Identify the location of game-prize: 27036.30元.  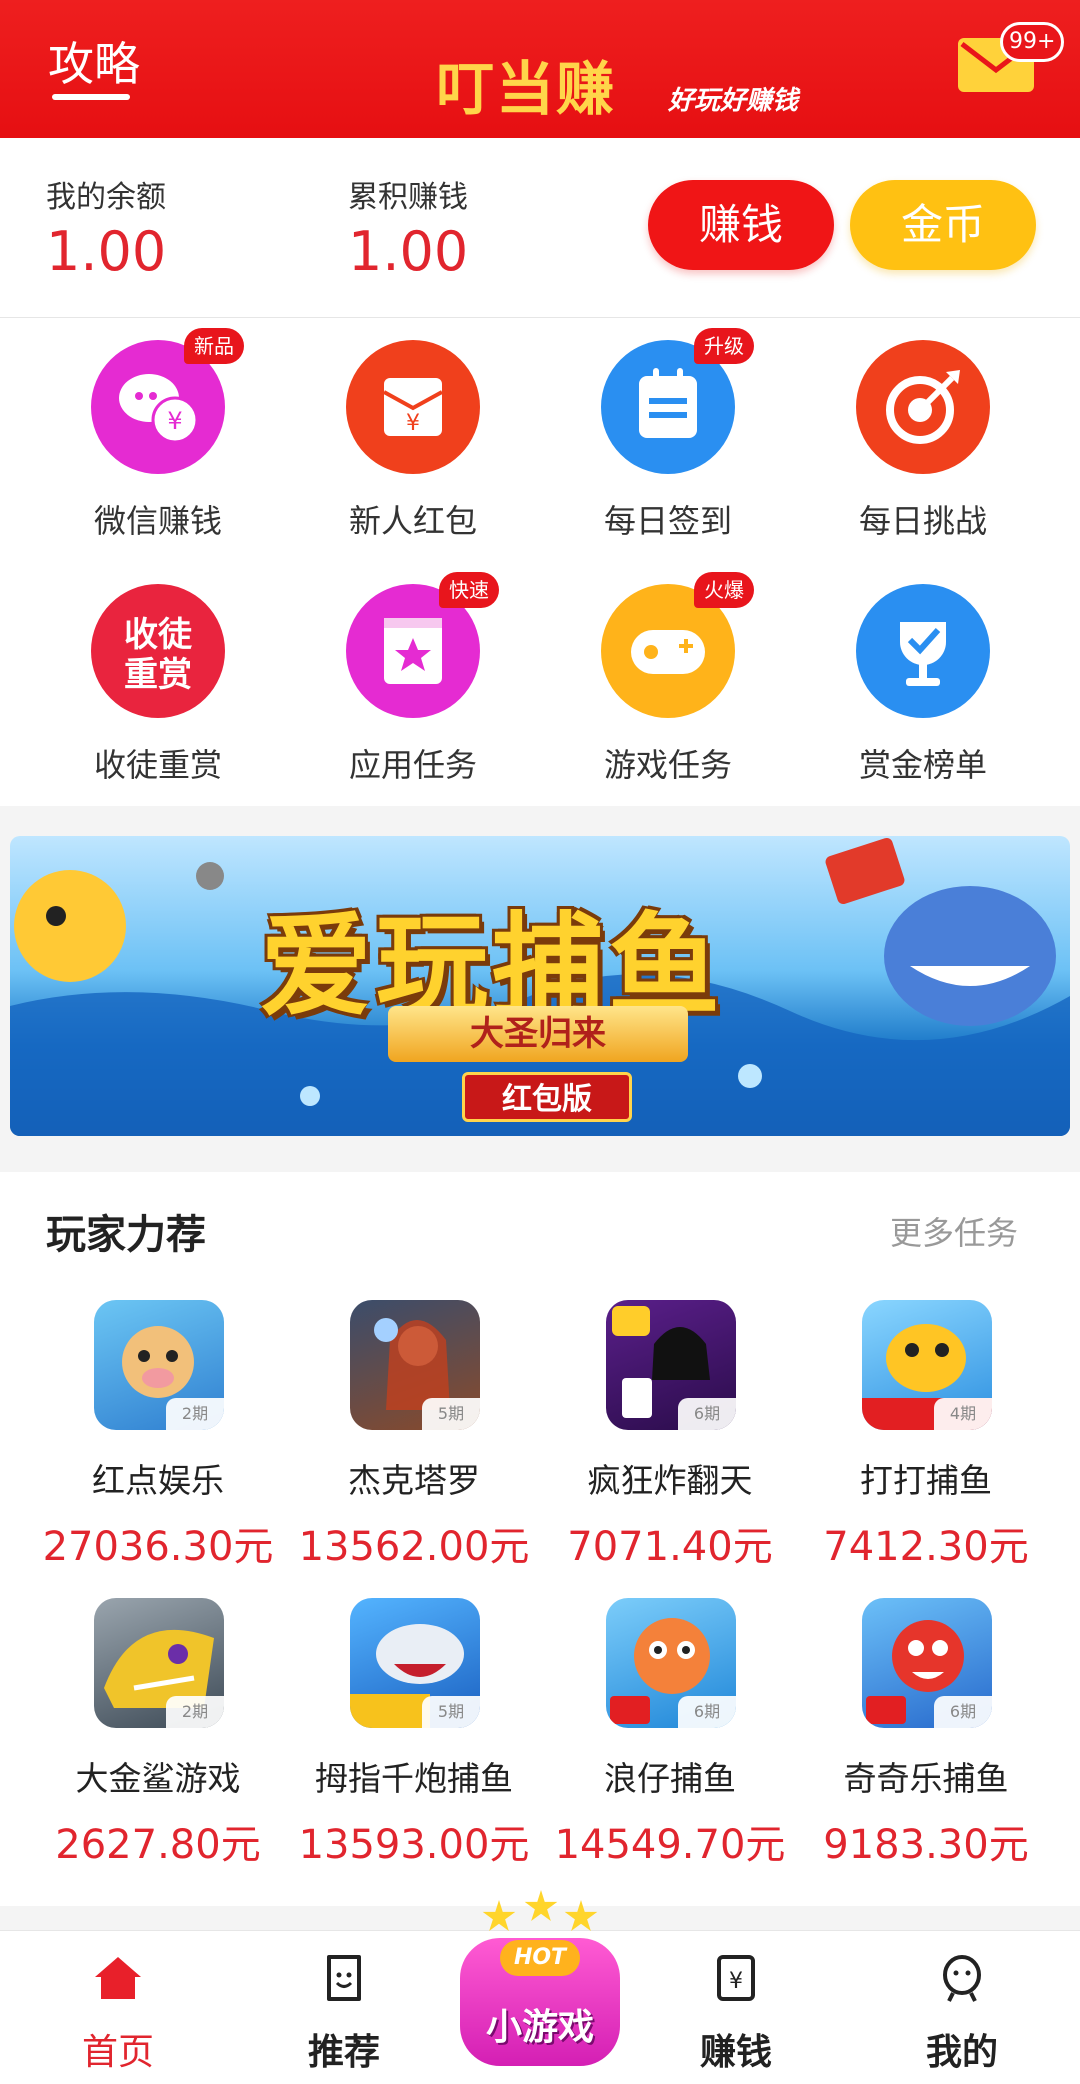
(158, 1547).